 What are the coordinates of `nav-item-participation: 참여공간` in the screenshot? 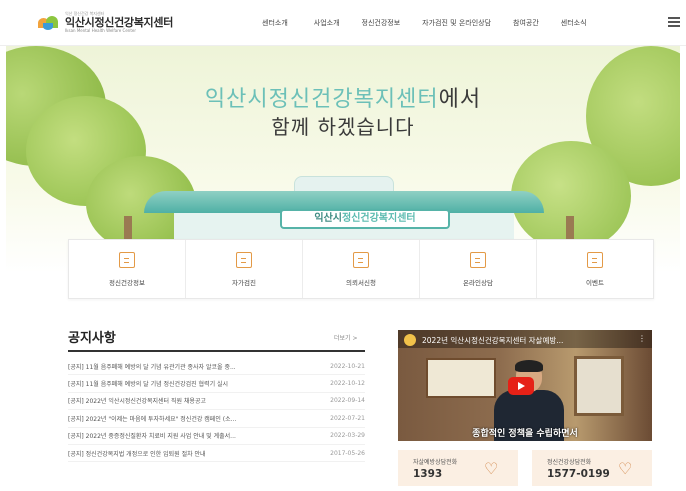 It's located at (526, 23).